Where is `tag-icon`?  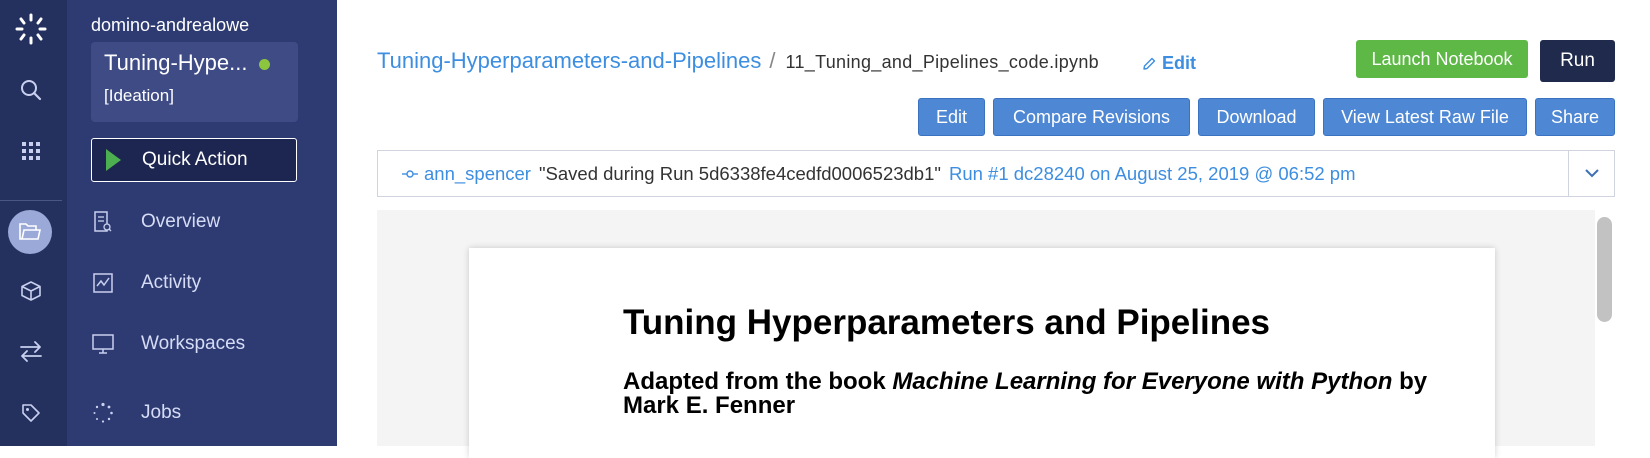
tag-icon is located at coordinates (31, 413).